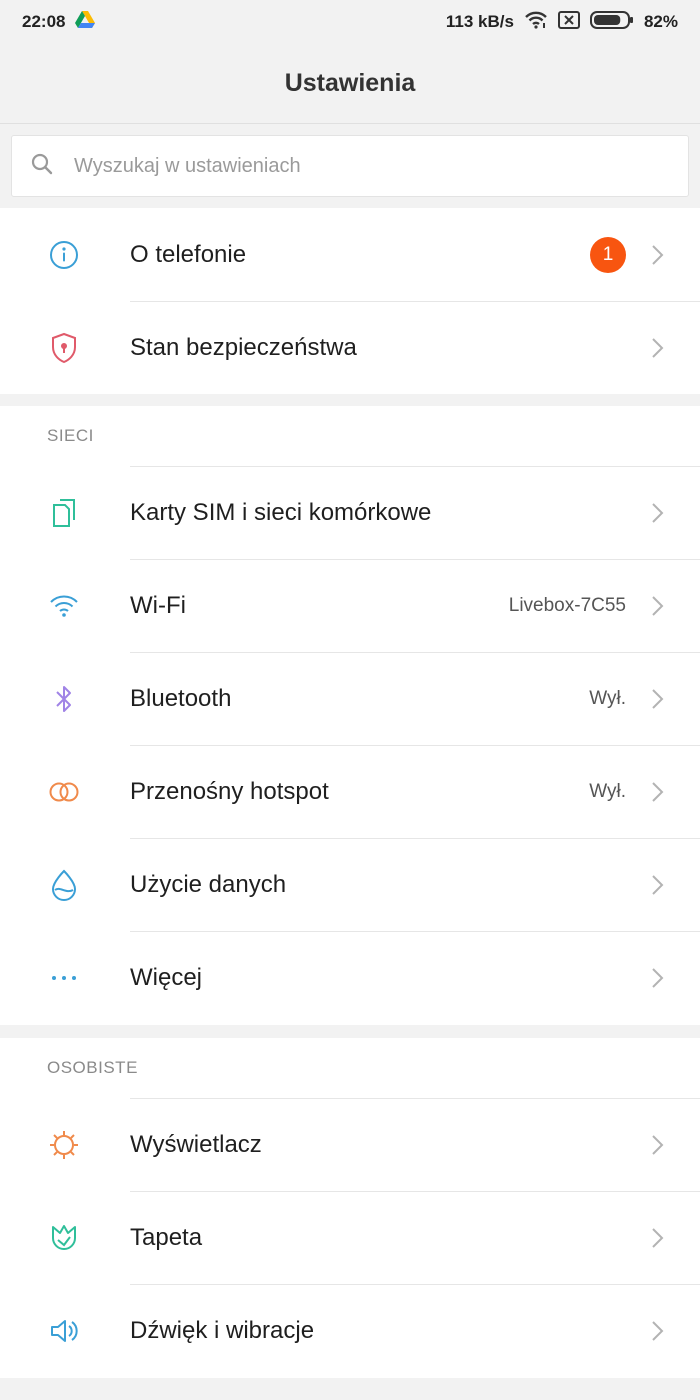 The width and height of the screenshot is (700, 1400). I want to click on bluetooth-icon, so click(64, 699).